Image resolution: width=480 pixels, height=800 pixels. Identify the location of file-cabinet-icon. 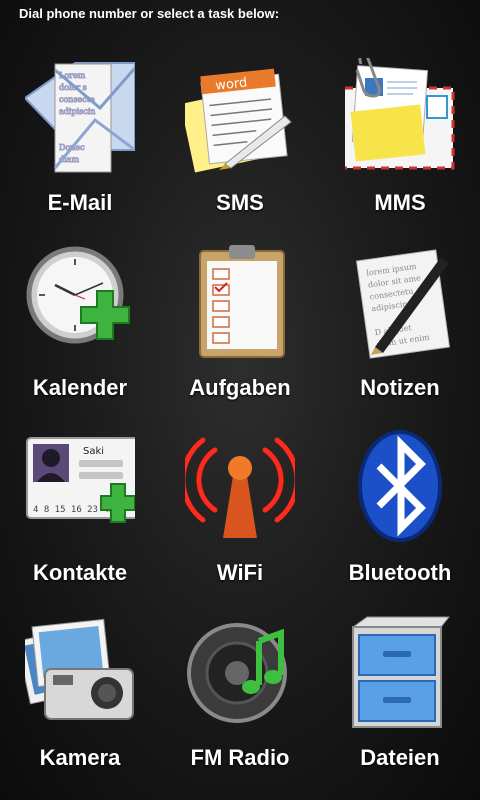
(400, 673).